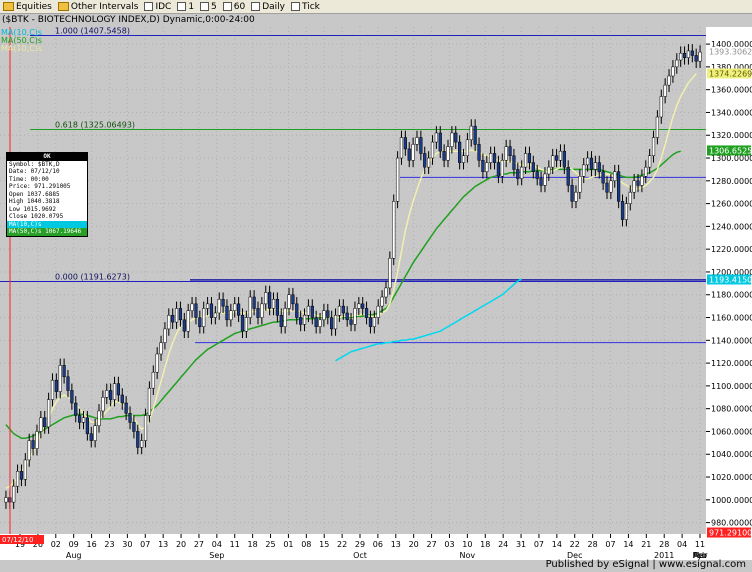 The width and height of the screenshot is (752, 572). Describe the element at coordinates (305, 7) in the screenshot. I see `toolbar-item-tick: Tick` at that location.